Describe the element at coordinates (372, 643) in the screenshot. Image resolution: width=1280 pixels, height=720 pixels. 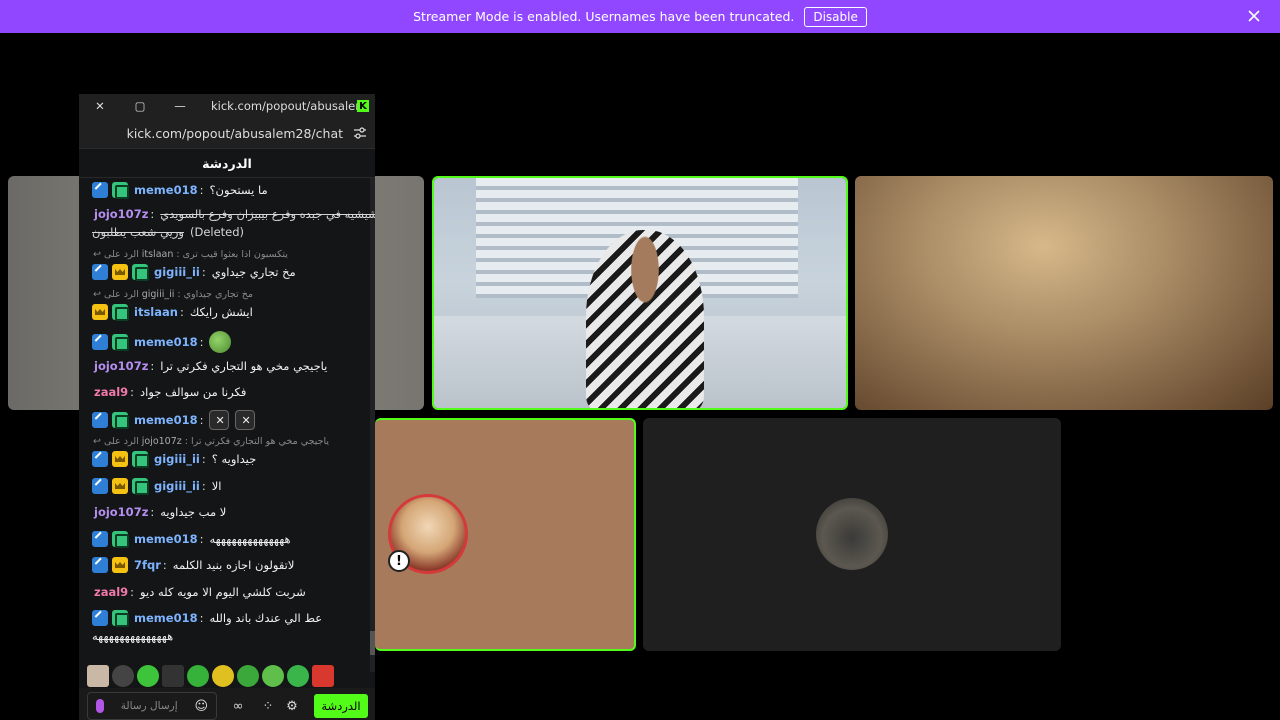
I see `scrollbar-thumb` at that location.